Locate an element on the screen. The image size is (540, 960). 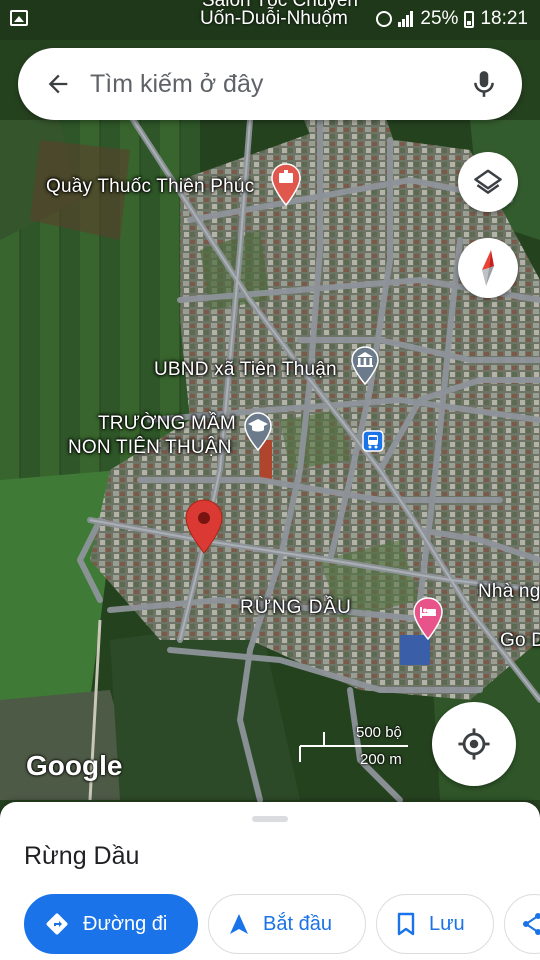
map-label-right-1: Nhà ng is located at coordinates (509, 592).